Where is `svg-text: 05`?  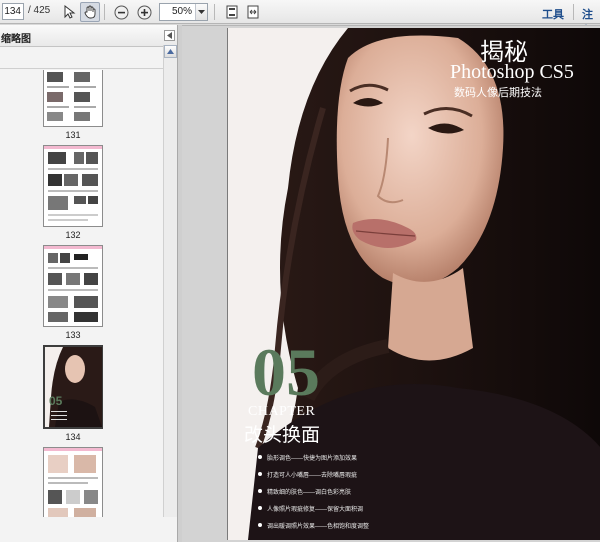 svg-text: 05 is located at coordinates (56, 401).